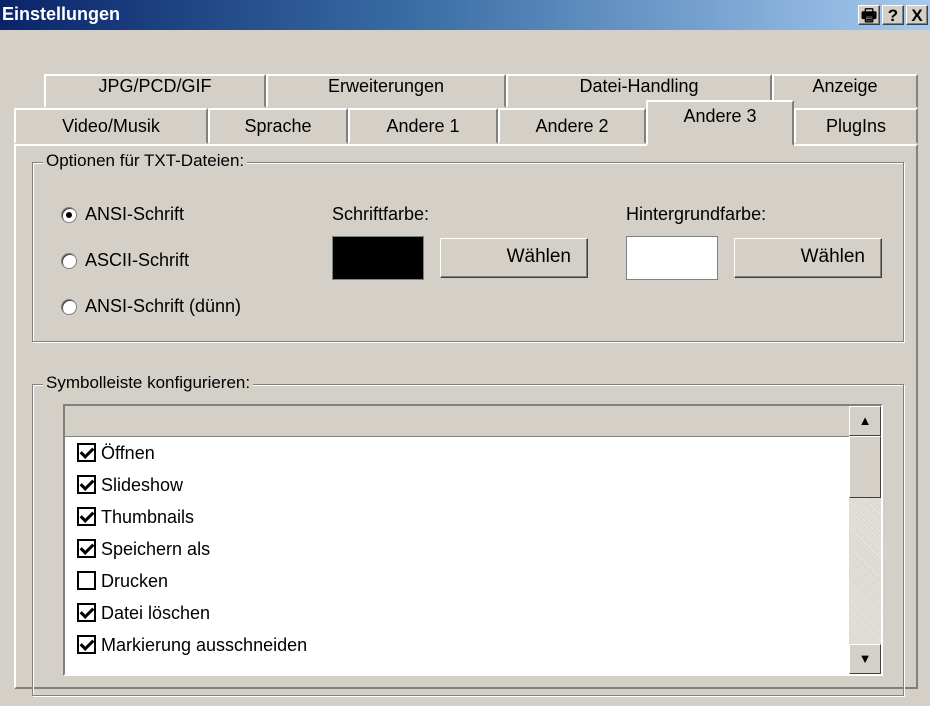 Image resolution: width=930 pixels, height=706 pixels. I want to click on list-item: Thumbnails, so click(135, 517).